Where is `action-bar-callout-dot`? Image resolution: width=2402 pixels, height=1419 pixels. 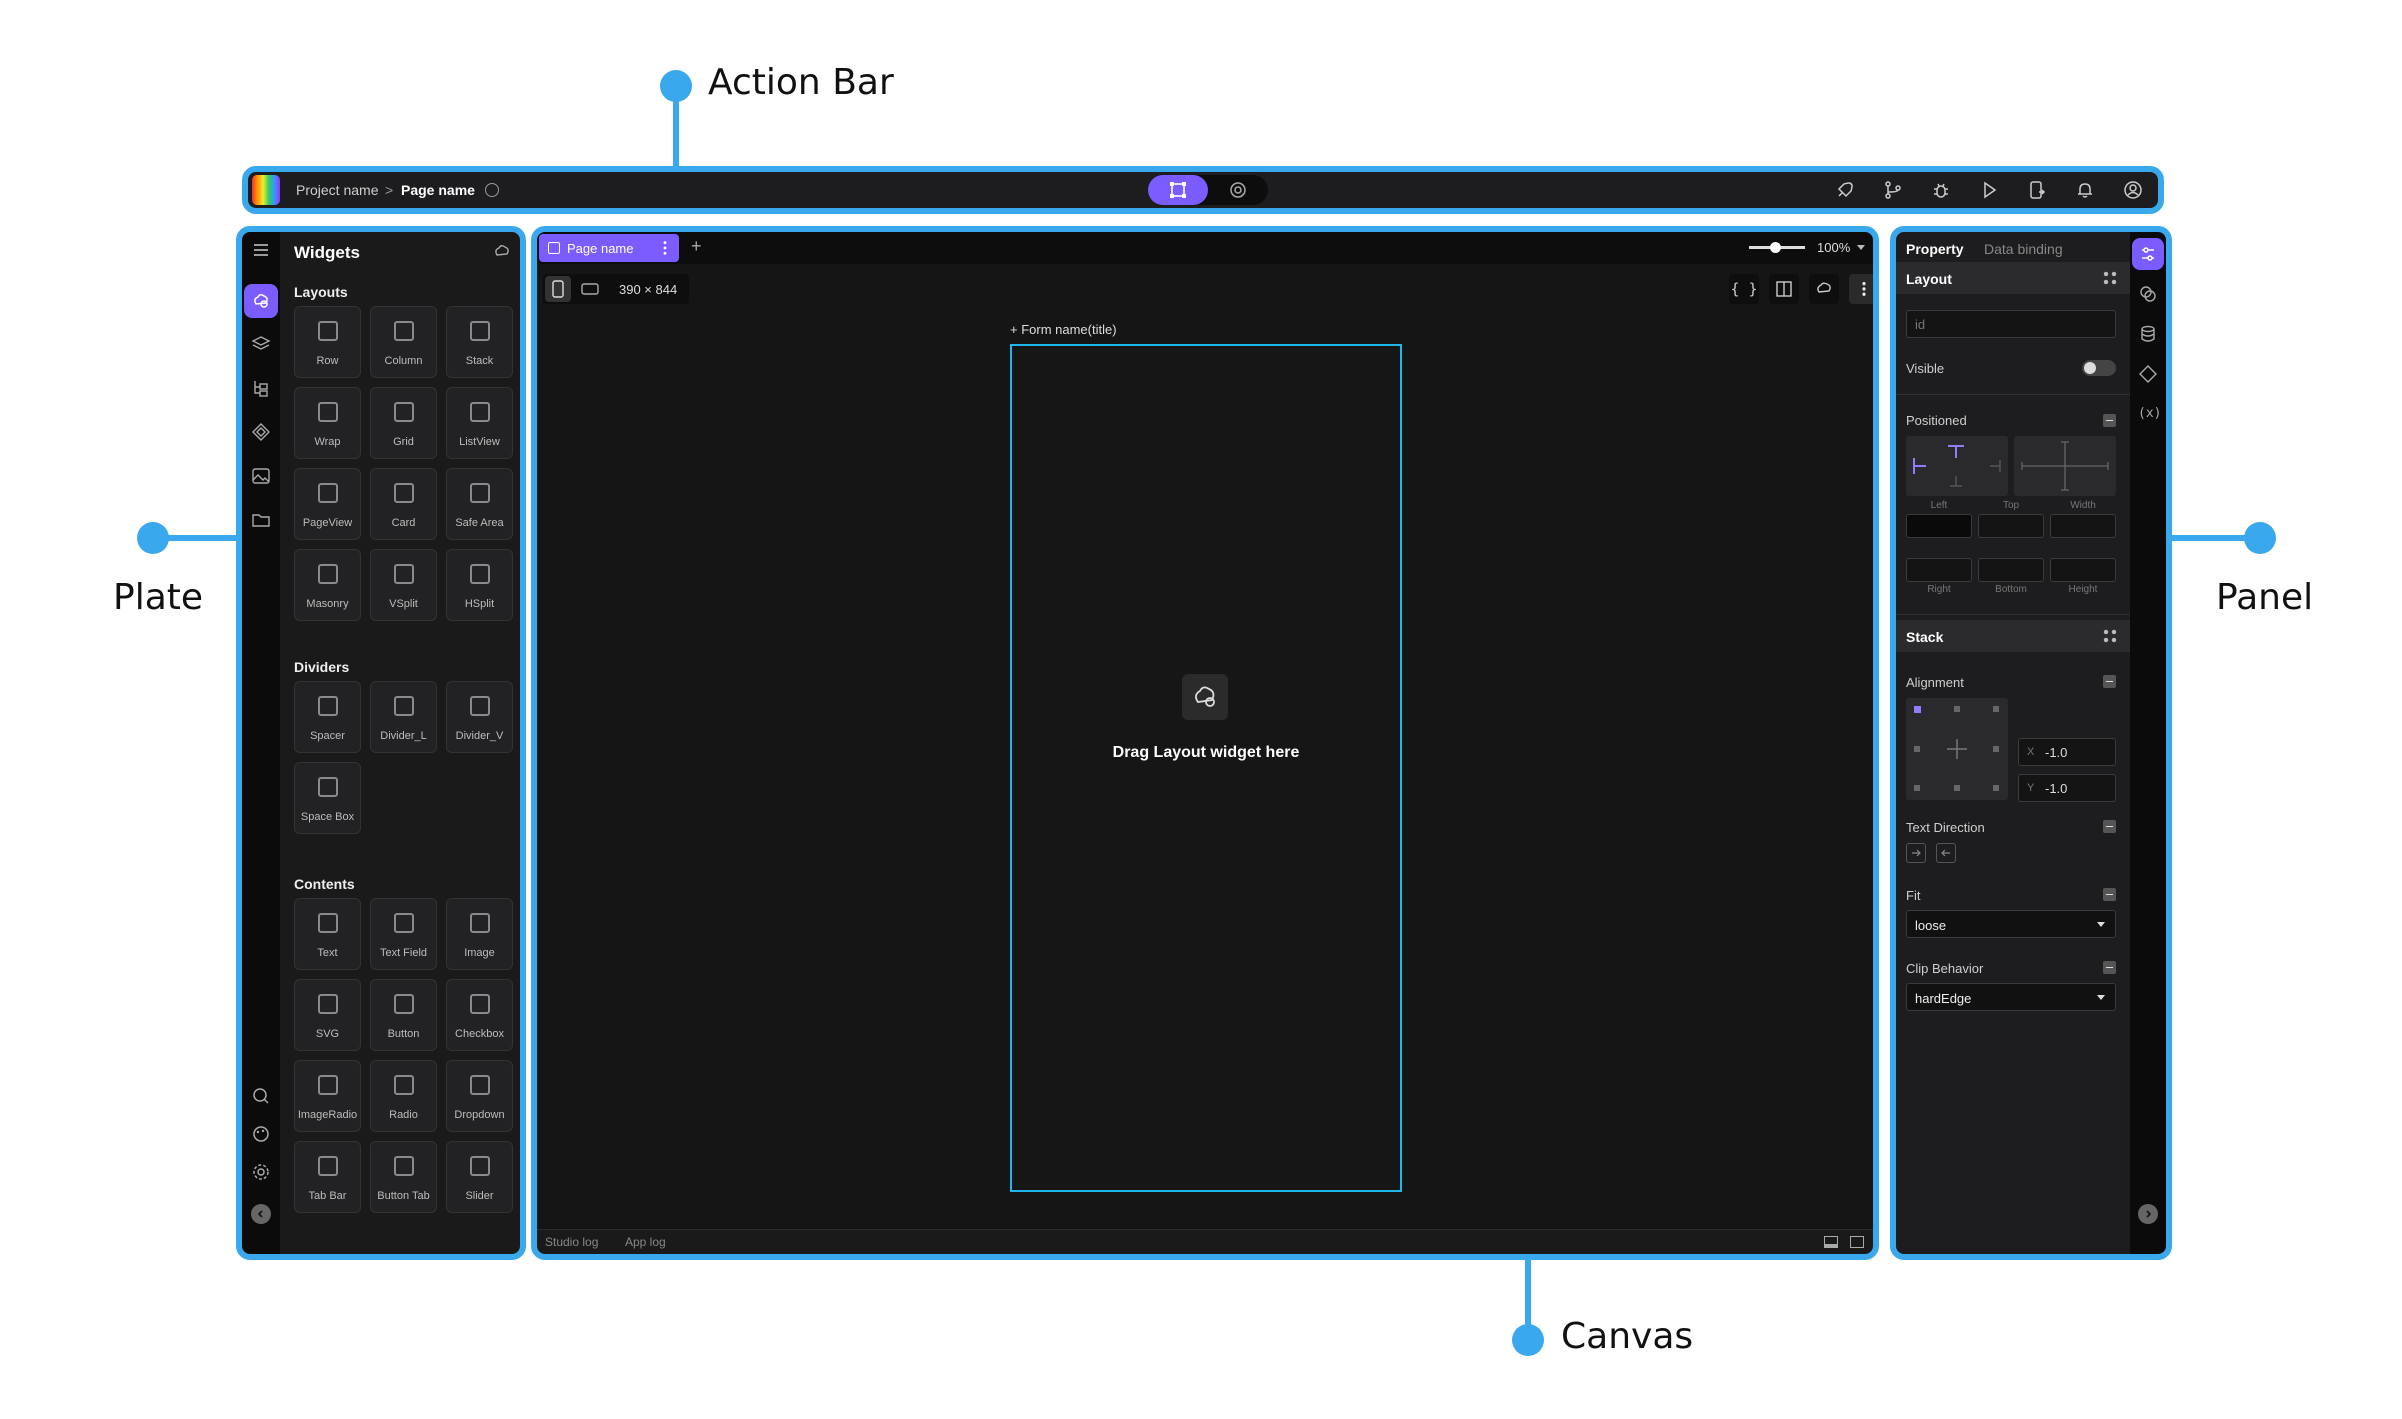 action-bar-callout-dot is located at coordinates (676, 86).